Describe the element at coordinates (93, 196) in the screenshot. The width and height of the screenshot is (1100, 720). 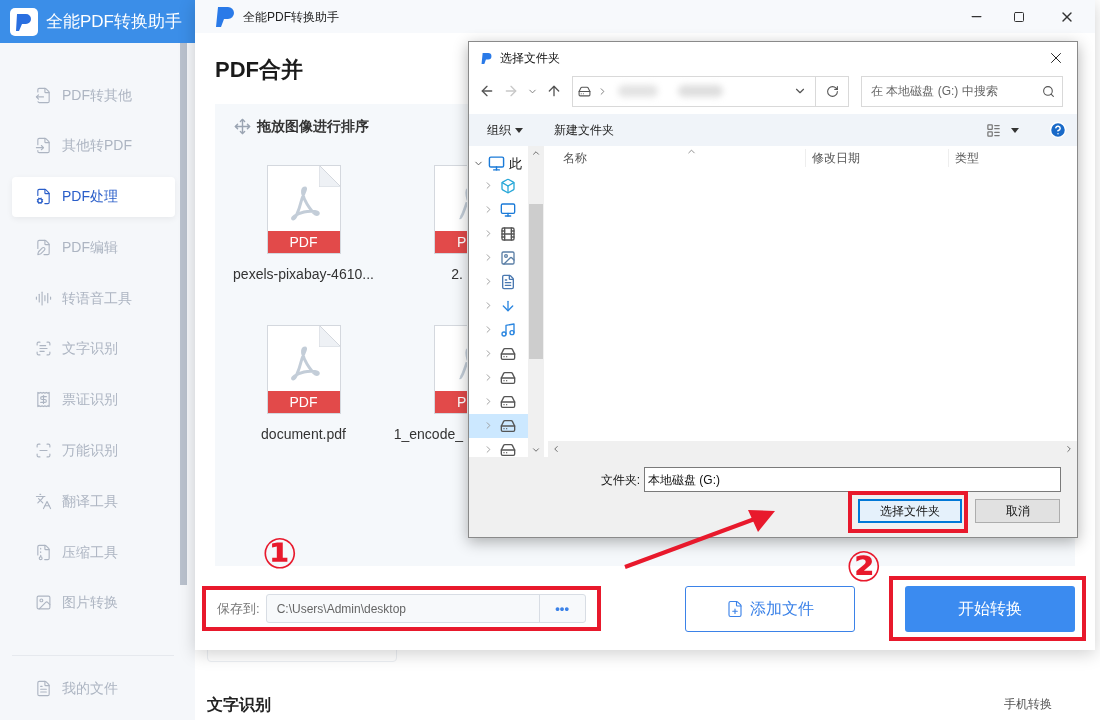
I see `sidebar-item: PDF处理` at that location.